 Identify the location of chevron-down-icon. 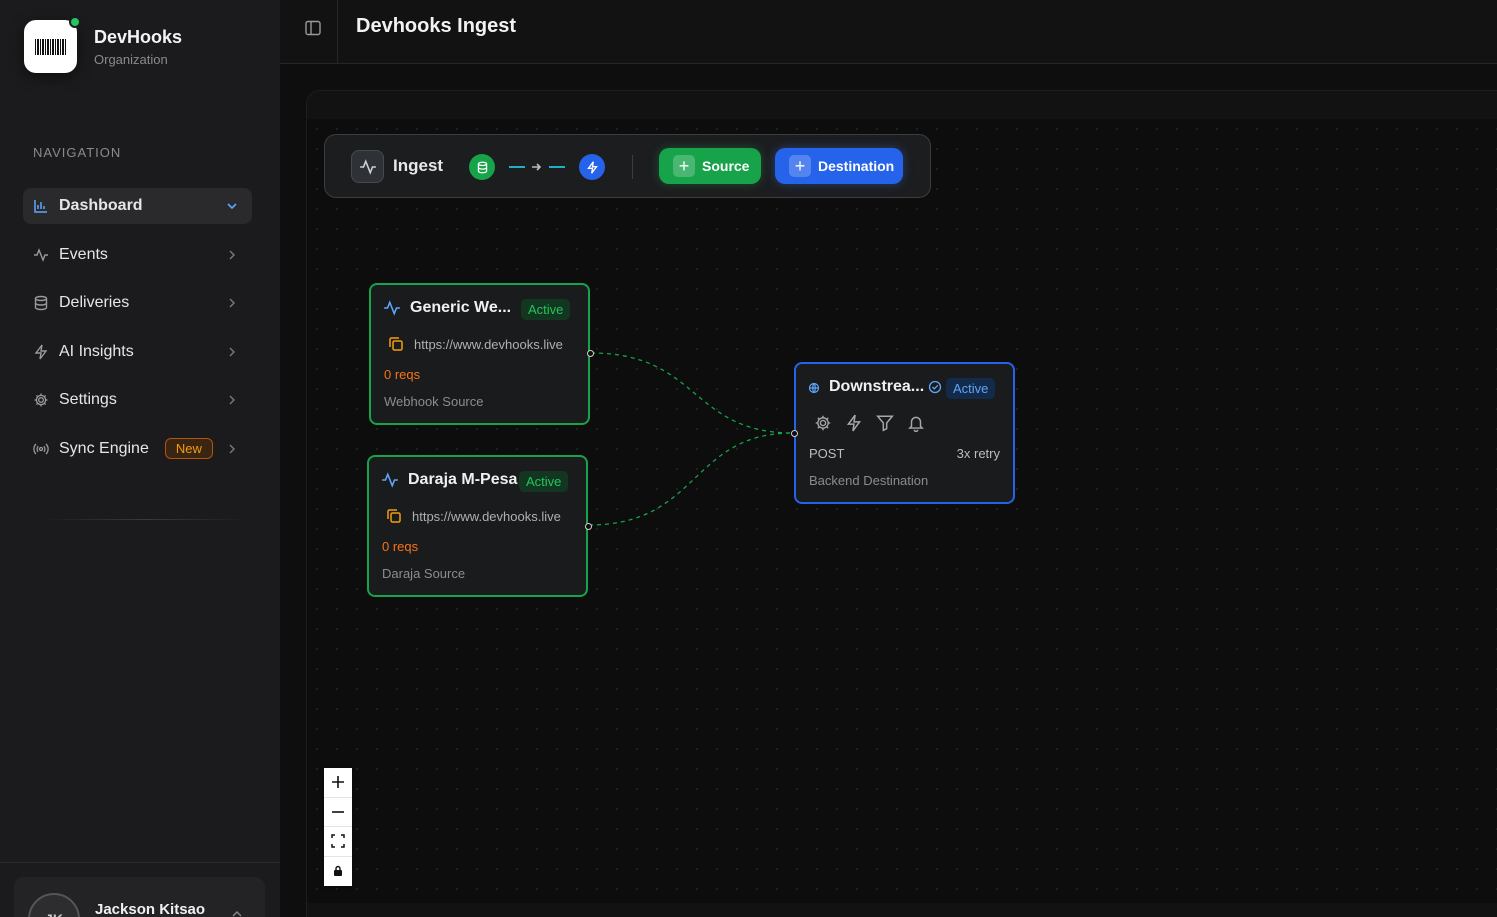
(232, 206).